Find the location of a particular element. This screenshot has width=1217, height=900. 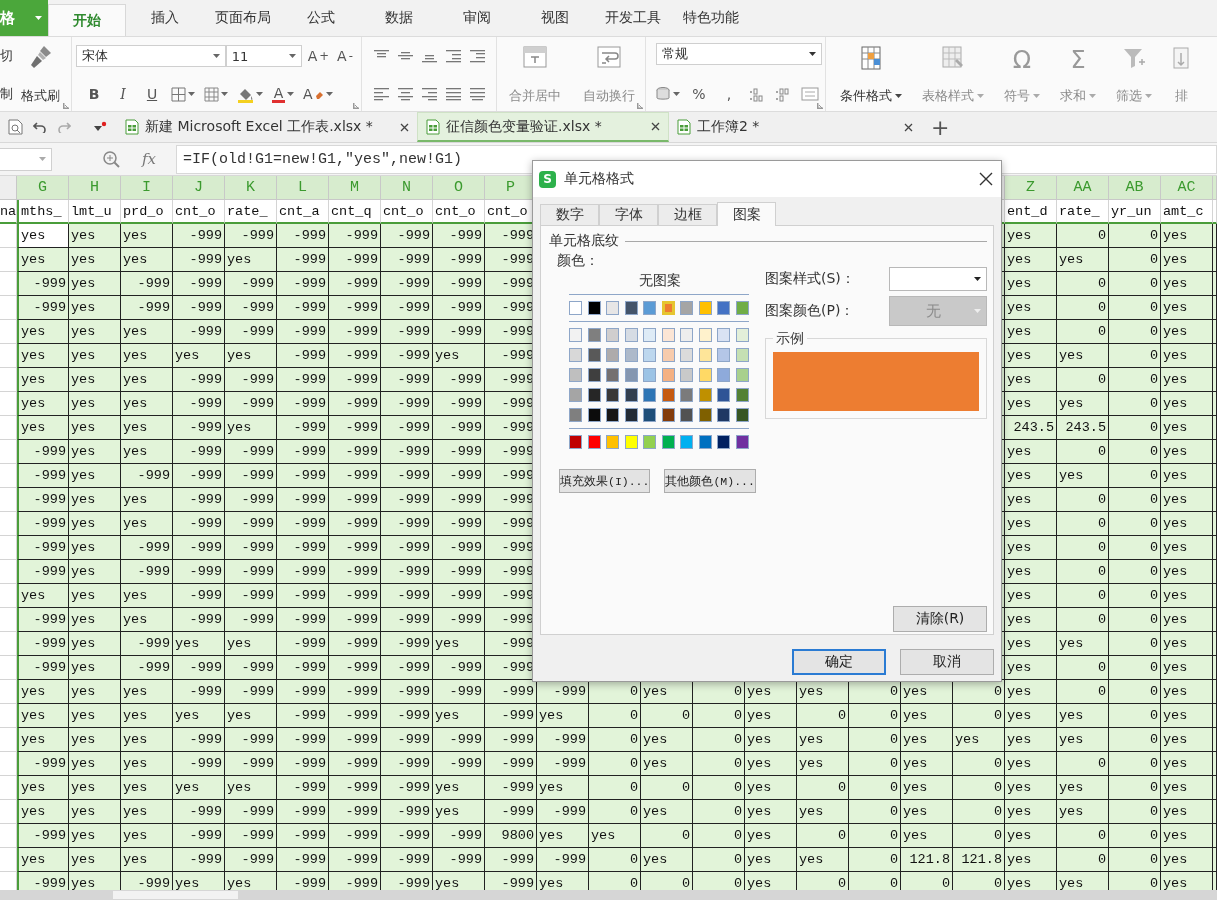

sum-icon: Σ is located at coordinates (1078, 60).